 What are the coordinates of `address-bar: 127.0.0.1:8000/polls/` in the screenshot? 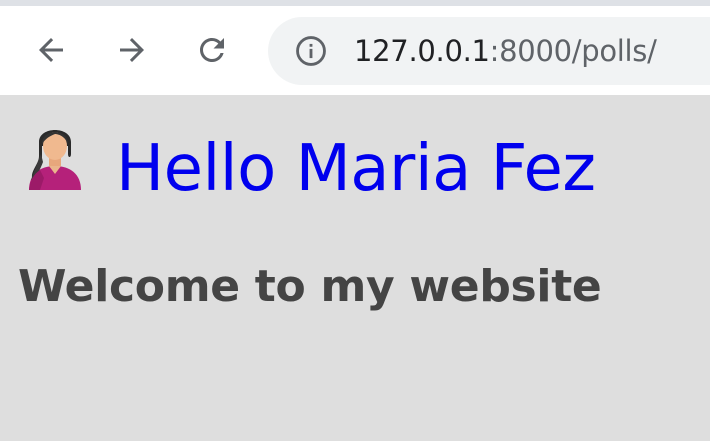 It's located at (489, 51).